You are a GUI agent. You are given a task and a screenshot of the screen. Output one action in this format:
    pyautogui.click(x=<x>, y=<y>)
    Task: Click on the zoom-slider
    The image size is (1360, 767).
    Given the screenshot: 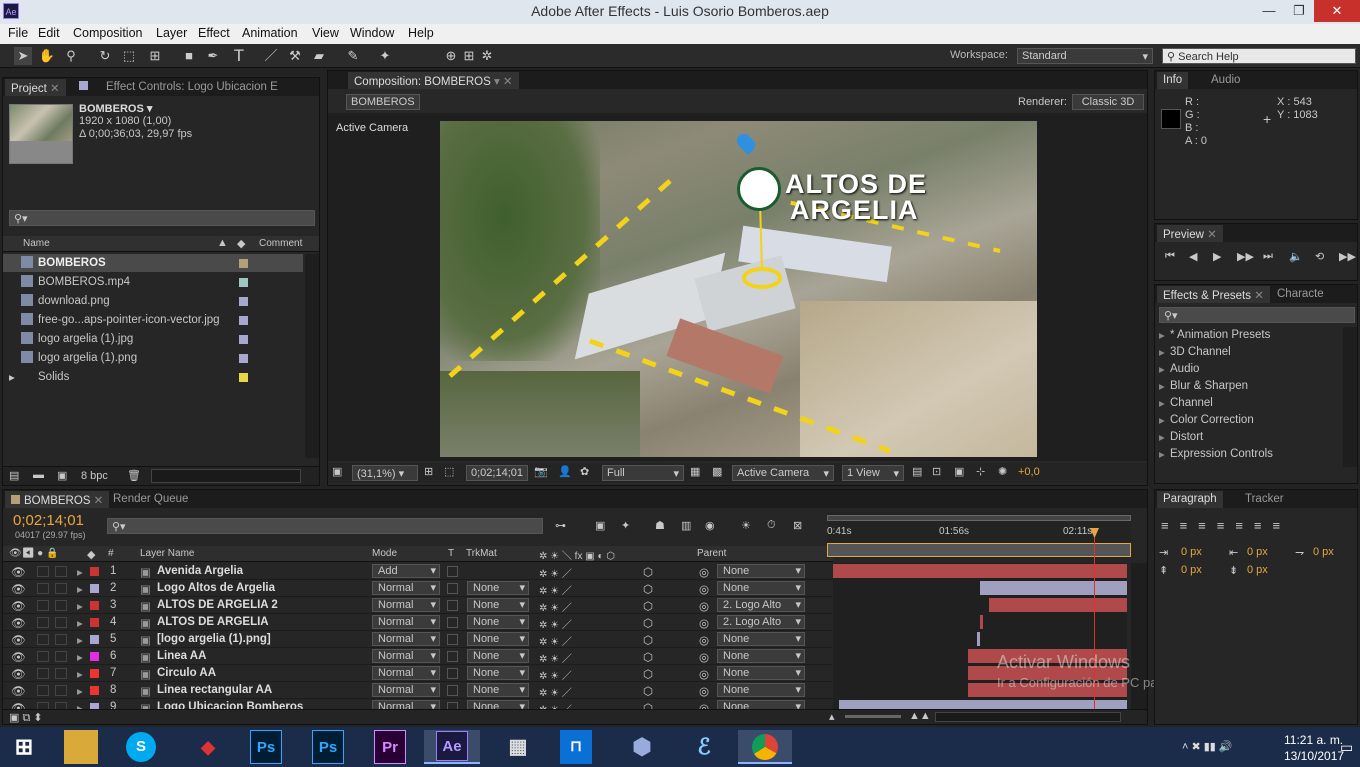 What is the action you would take?
    pyautogui.click(x=873, y=716)
    